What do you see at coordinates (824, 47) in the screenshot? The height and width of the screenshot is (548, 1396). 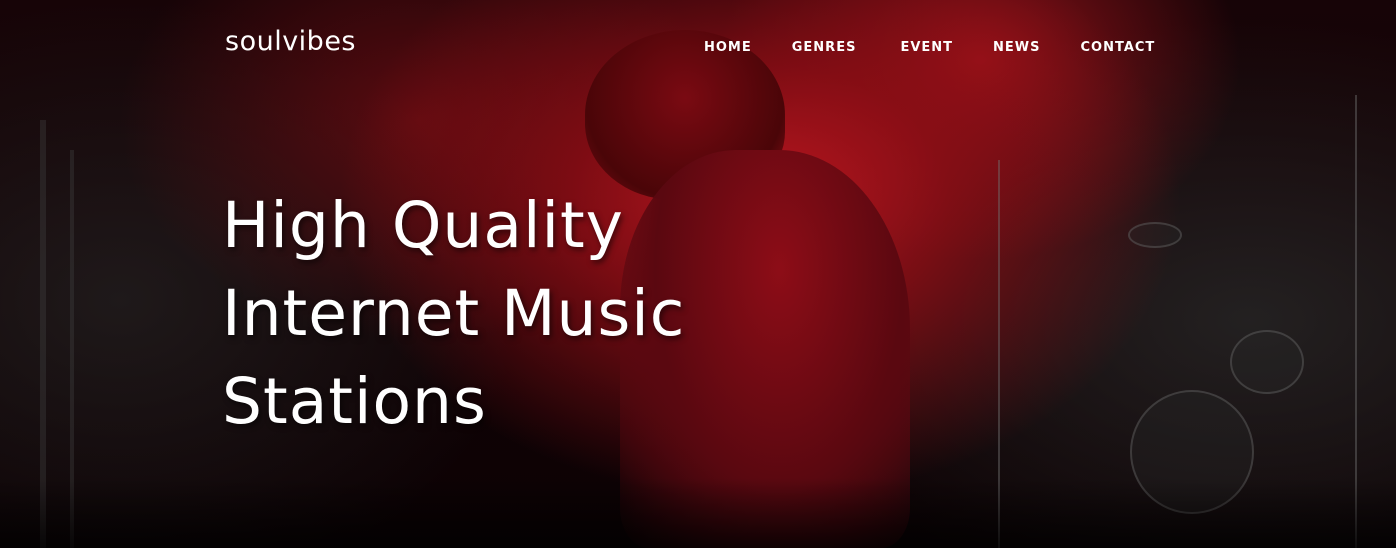 I see `nav-genres: GENRES` at bounding box center [824, 47].